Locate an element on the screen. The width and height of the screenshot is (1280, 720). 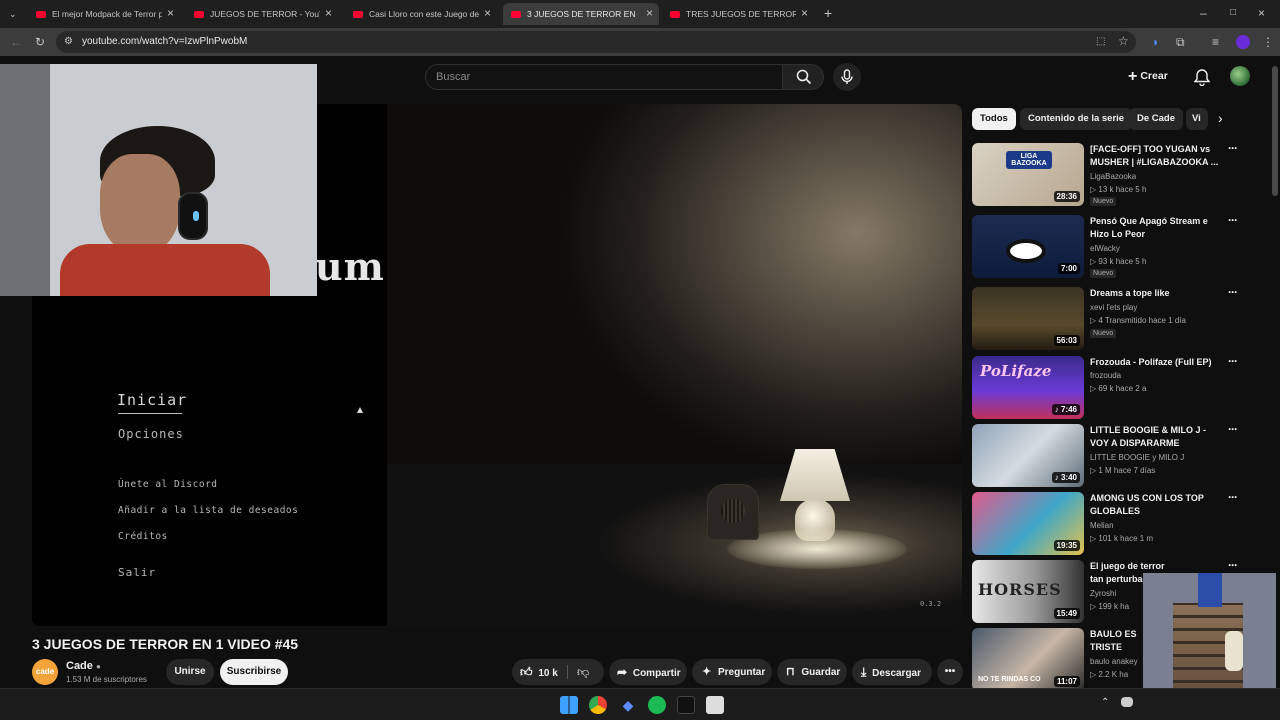
bookmark-star-icon: ☆ is located at coordinates (1123, 41).